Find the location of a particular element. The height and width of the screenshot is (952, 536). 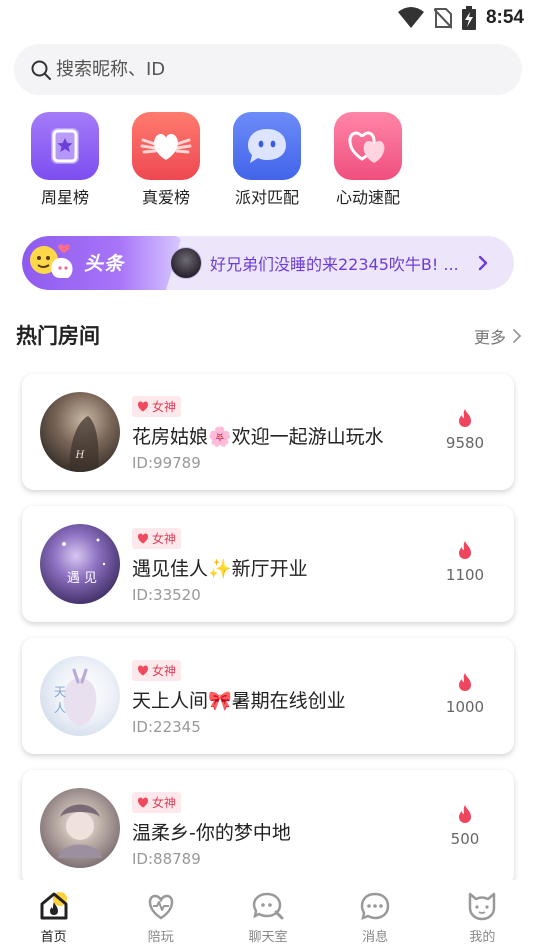

shortcut-row: 周星榜 真爱榜 派对匹配 心动速配 is located at coordinates (268, 162).